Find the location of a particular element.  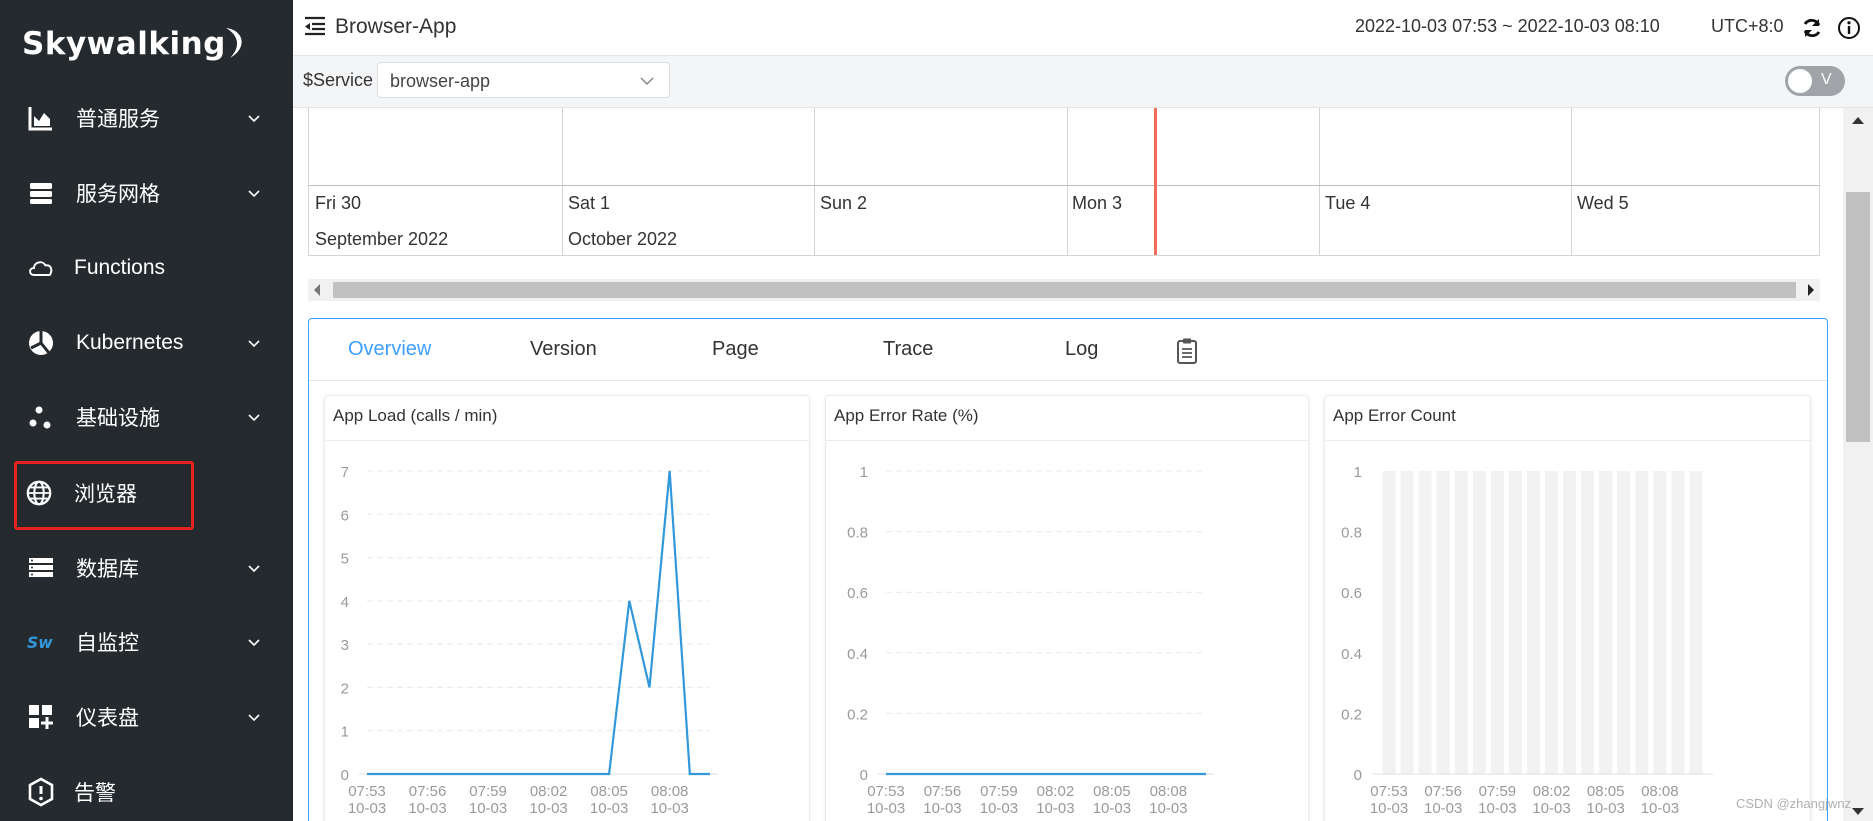

alarm-icon is located at coordinates (41, 792).